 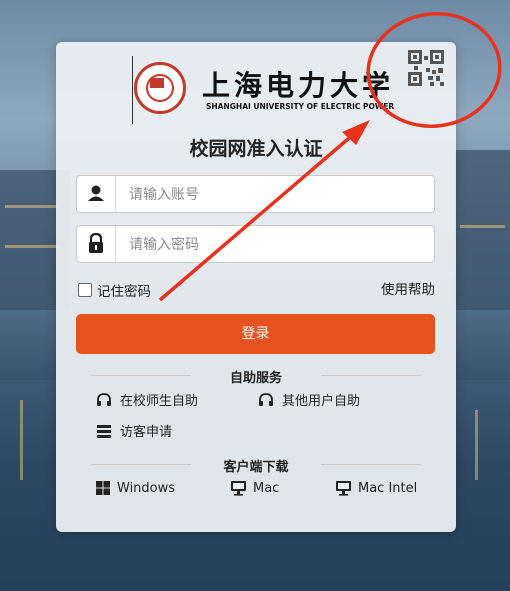 I want to click on page-title: 校园网准入认证, so click(x=256, y=149).